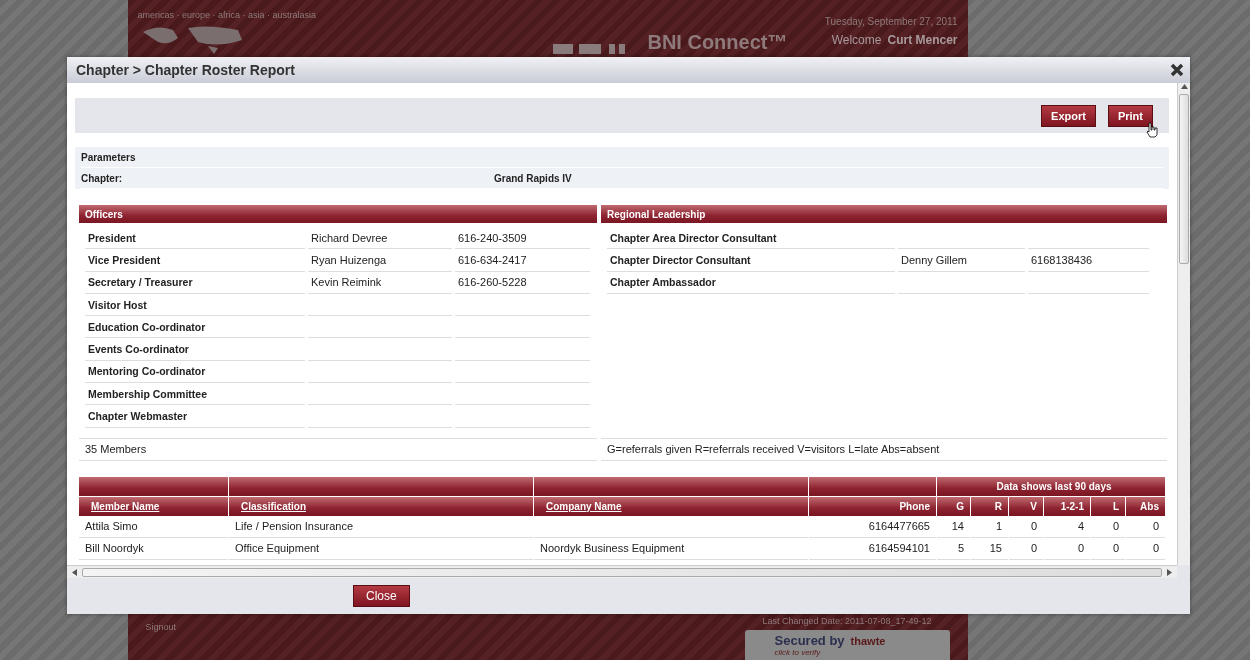  I want to click on group-header: Data shows last 90 days, so click(1051, 485).